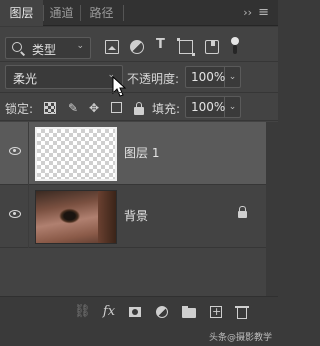  I want to click on lock-all-icon-body, so click(139, 111).